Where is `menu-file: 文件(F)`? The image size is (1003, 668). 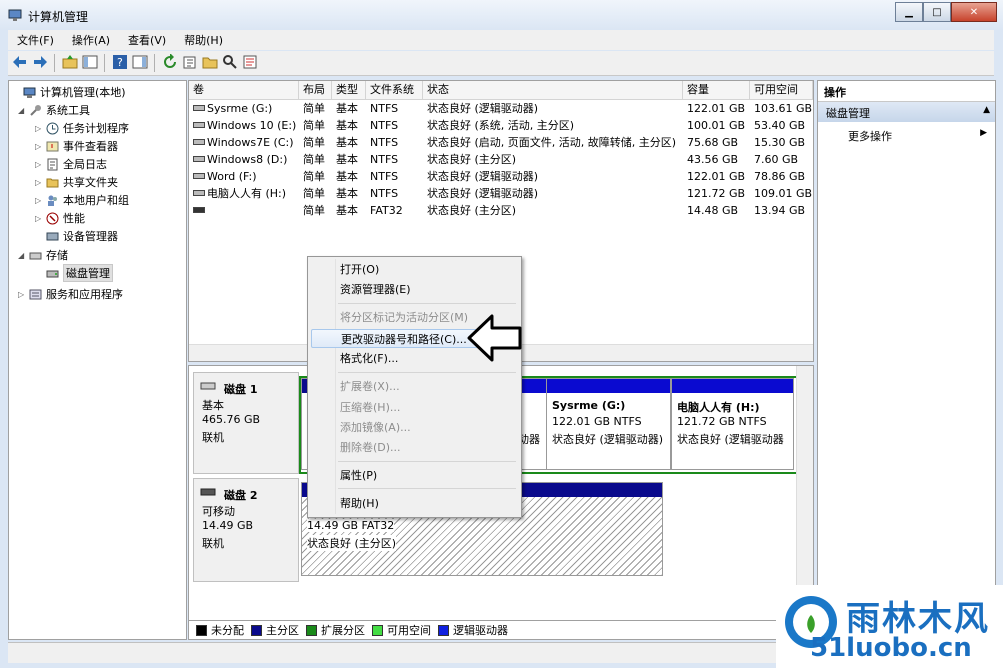 menu-file: 文件(F) is located at coordinates (35, 40).